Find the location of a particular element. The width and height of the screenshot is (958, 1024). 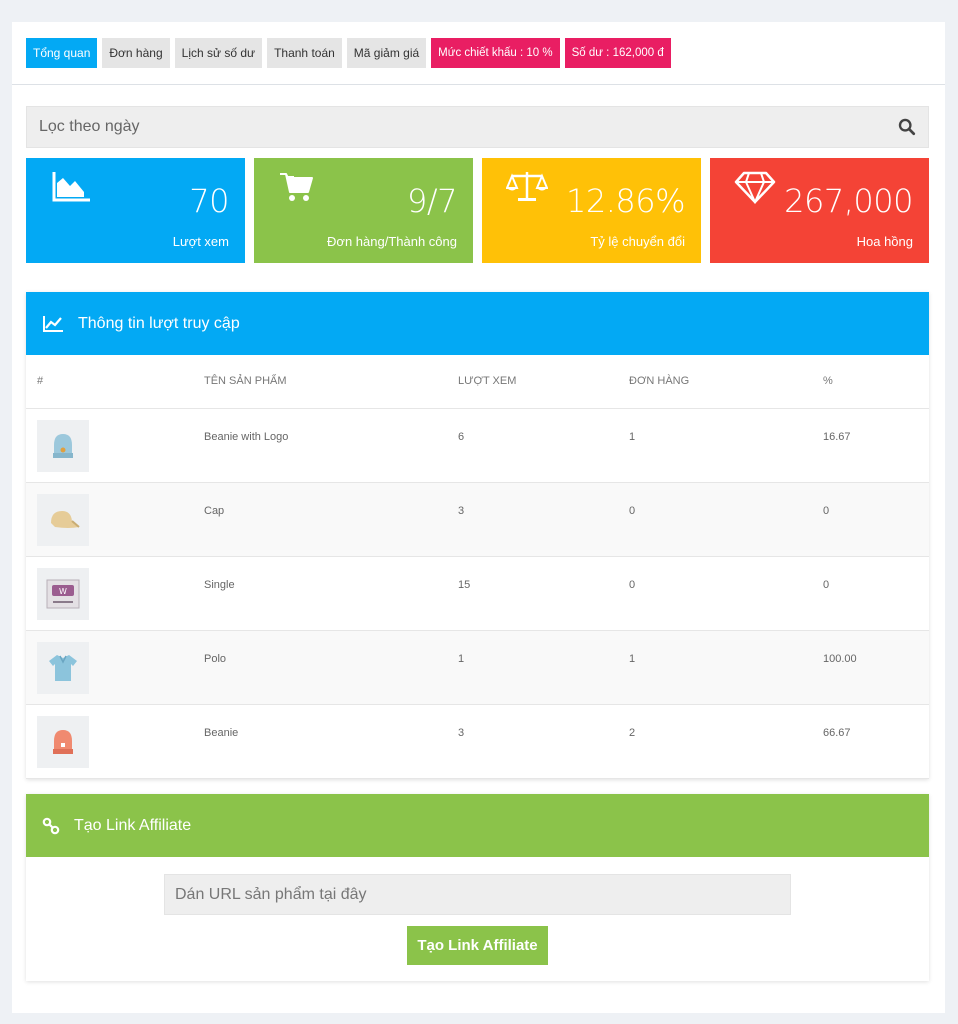

traffic-panel-header: Thông tin lượt truy cập is located at coordinates (477, 323).